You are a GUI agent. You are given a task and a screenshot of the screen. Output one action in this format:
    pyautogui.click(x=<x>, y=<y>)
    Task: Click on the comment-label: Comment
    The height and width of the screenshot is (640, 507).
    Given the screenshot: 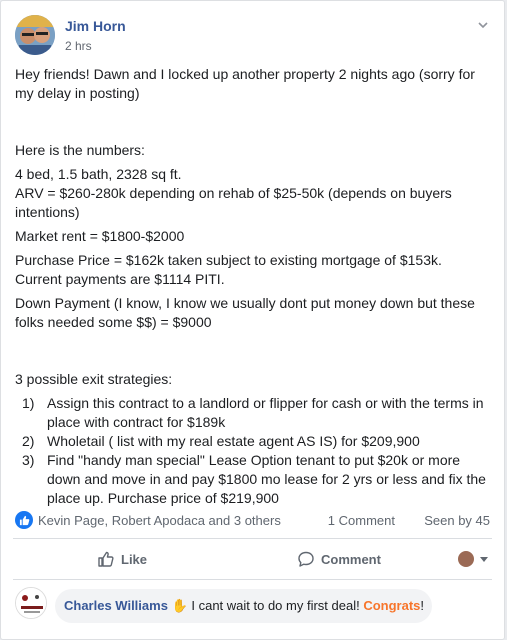 What is the action you would take?
    pyautogui.click(x=351, y=559)
    